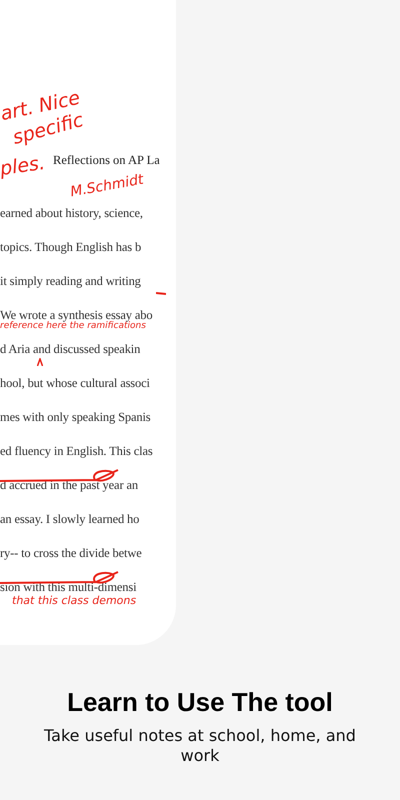 This screenshot has width=400, height=800. I want to click on document-line: ed fluency in English. This clas, so click(76, 451).